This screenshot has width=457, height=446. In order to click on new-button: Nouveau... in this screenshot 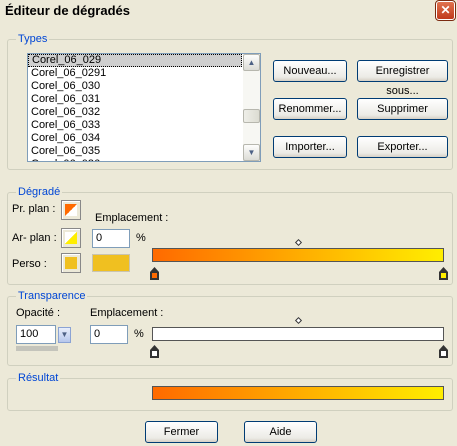, I will do `click(310, 71)`.